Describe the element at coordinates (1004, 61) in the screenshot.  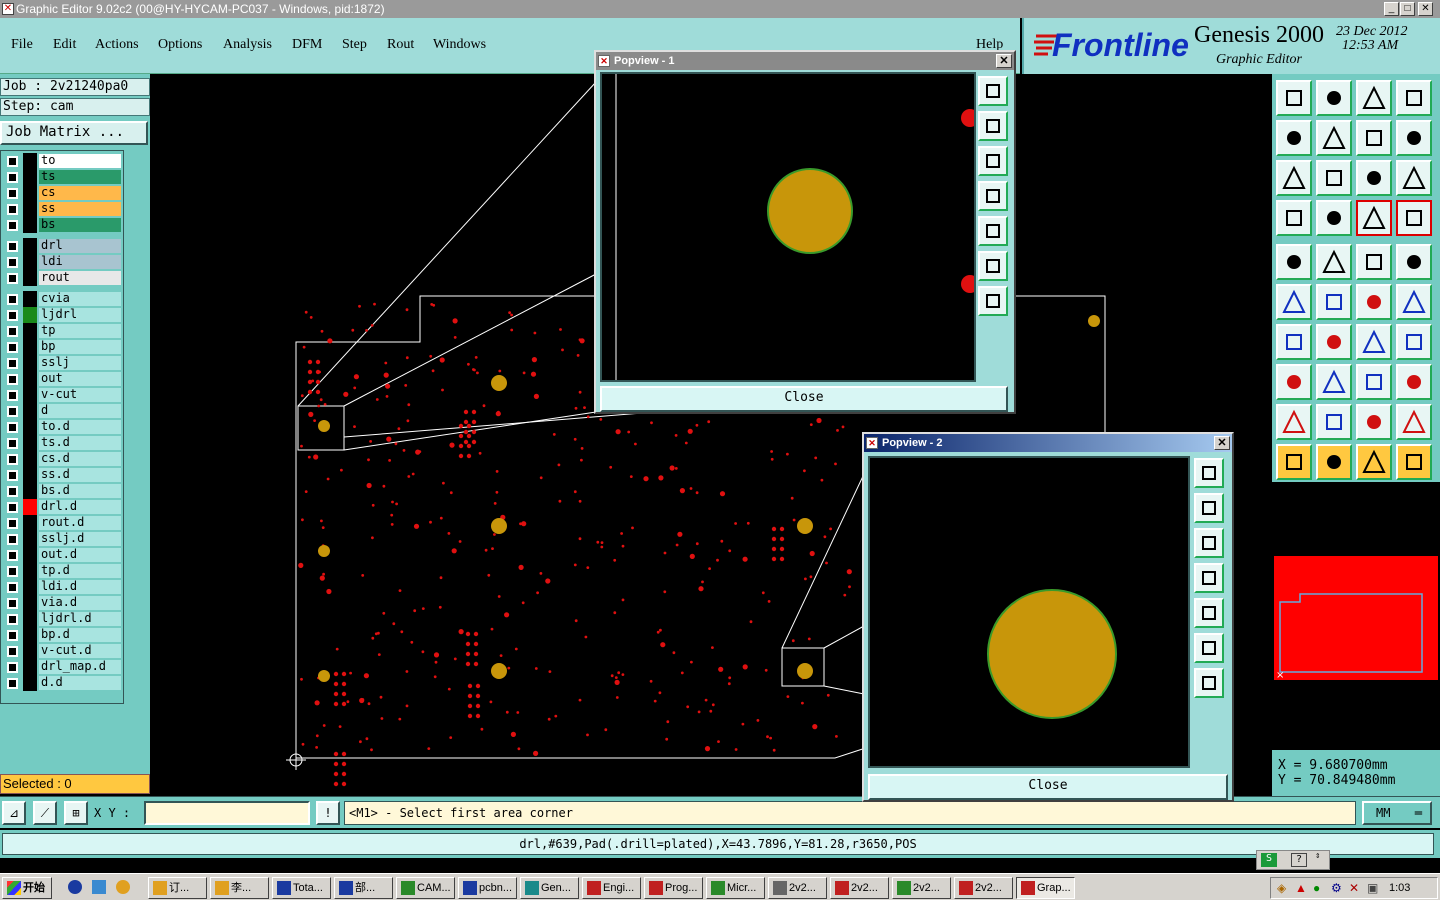
I see `popview-1-close-icon: ✕` at that location.